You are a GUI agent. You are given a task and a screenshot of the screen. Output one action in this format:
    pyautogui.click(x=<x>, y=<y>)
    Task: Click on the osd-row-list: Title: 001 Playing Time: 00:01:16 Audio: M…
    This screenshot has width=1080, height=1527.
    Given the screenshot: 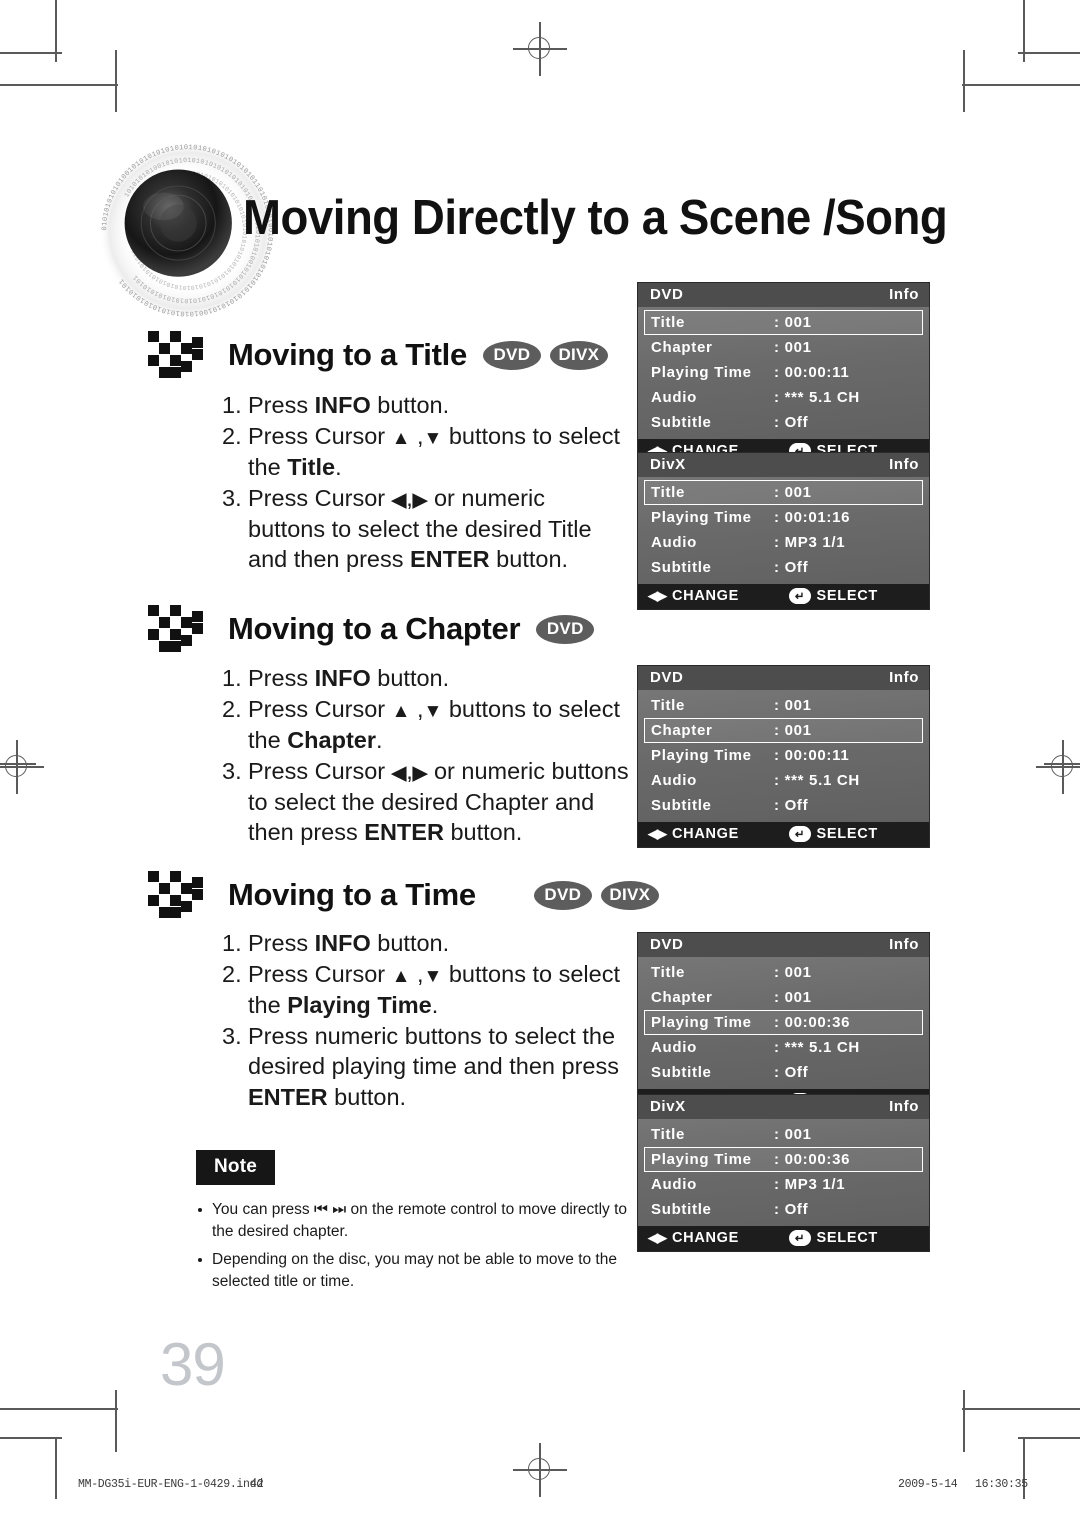 What is the action you would take?
    pyautogui.click(x=783, y=530)
    